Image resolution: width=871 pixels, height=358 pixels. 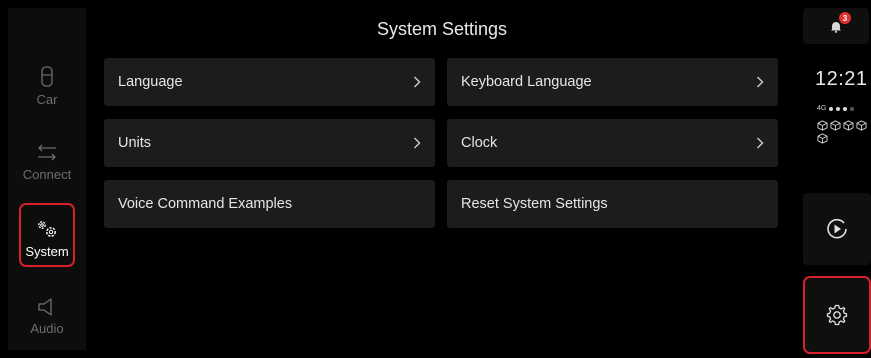 I want to click on notification-count-badge: 3, so click(x=845, y=18).